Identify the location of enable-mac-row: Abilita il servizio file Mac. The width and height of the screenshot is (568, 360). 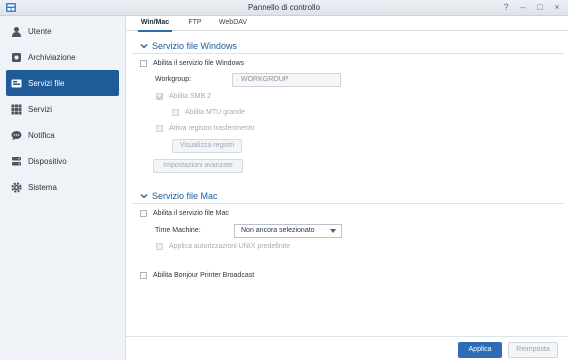
(184, 213).